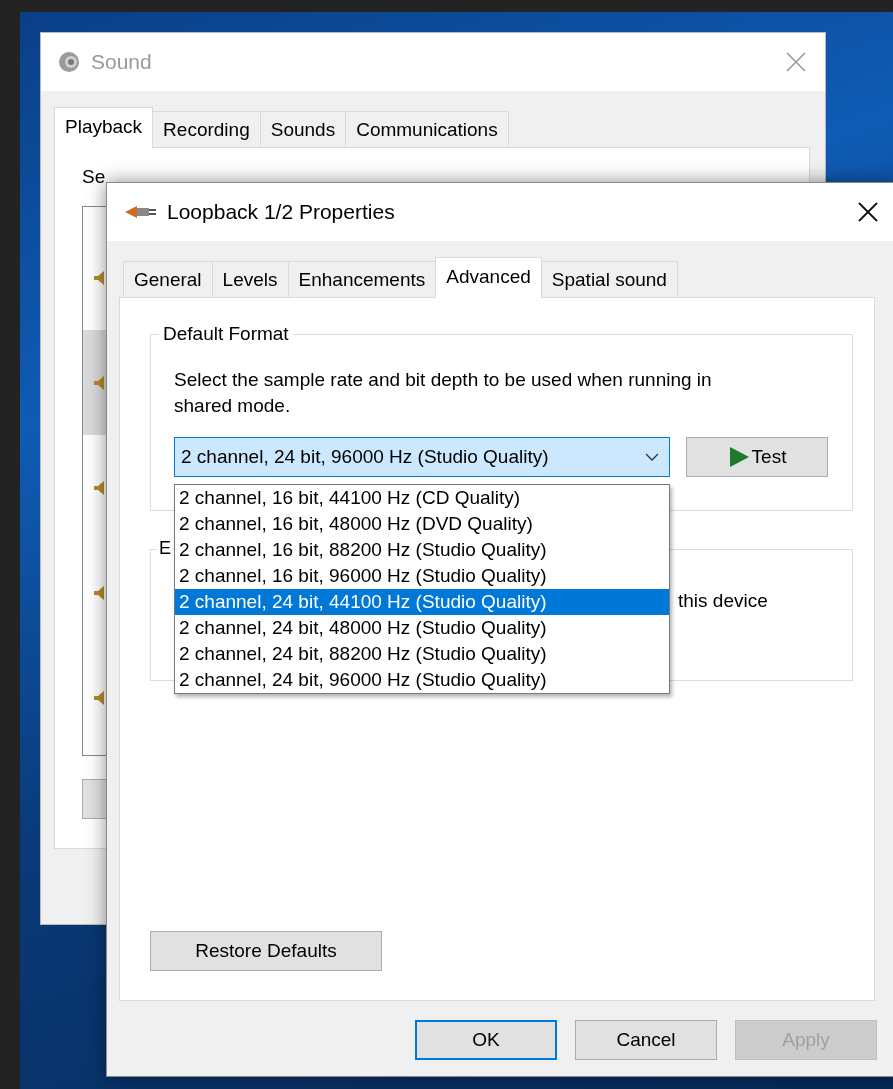 This screenshot has width=893, height=1089. Describe the element at coordinates (443, 393) in the screenshot. I see `description-text: Select the sample rate and bit depth to be used when running in shared mode.` at that location.